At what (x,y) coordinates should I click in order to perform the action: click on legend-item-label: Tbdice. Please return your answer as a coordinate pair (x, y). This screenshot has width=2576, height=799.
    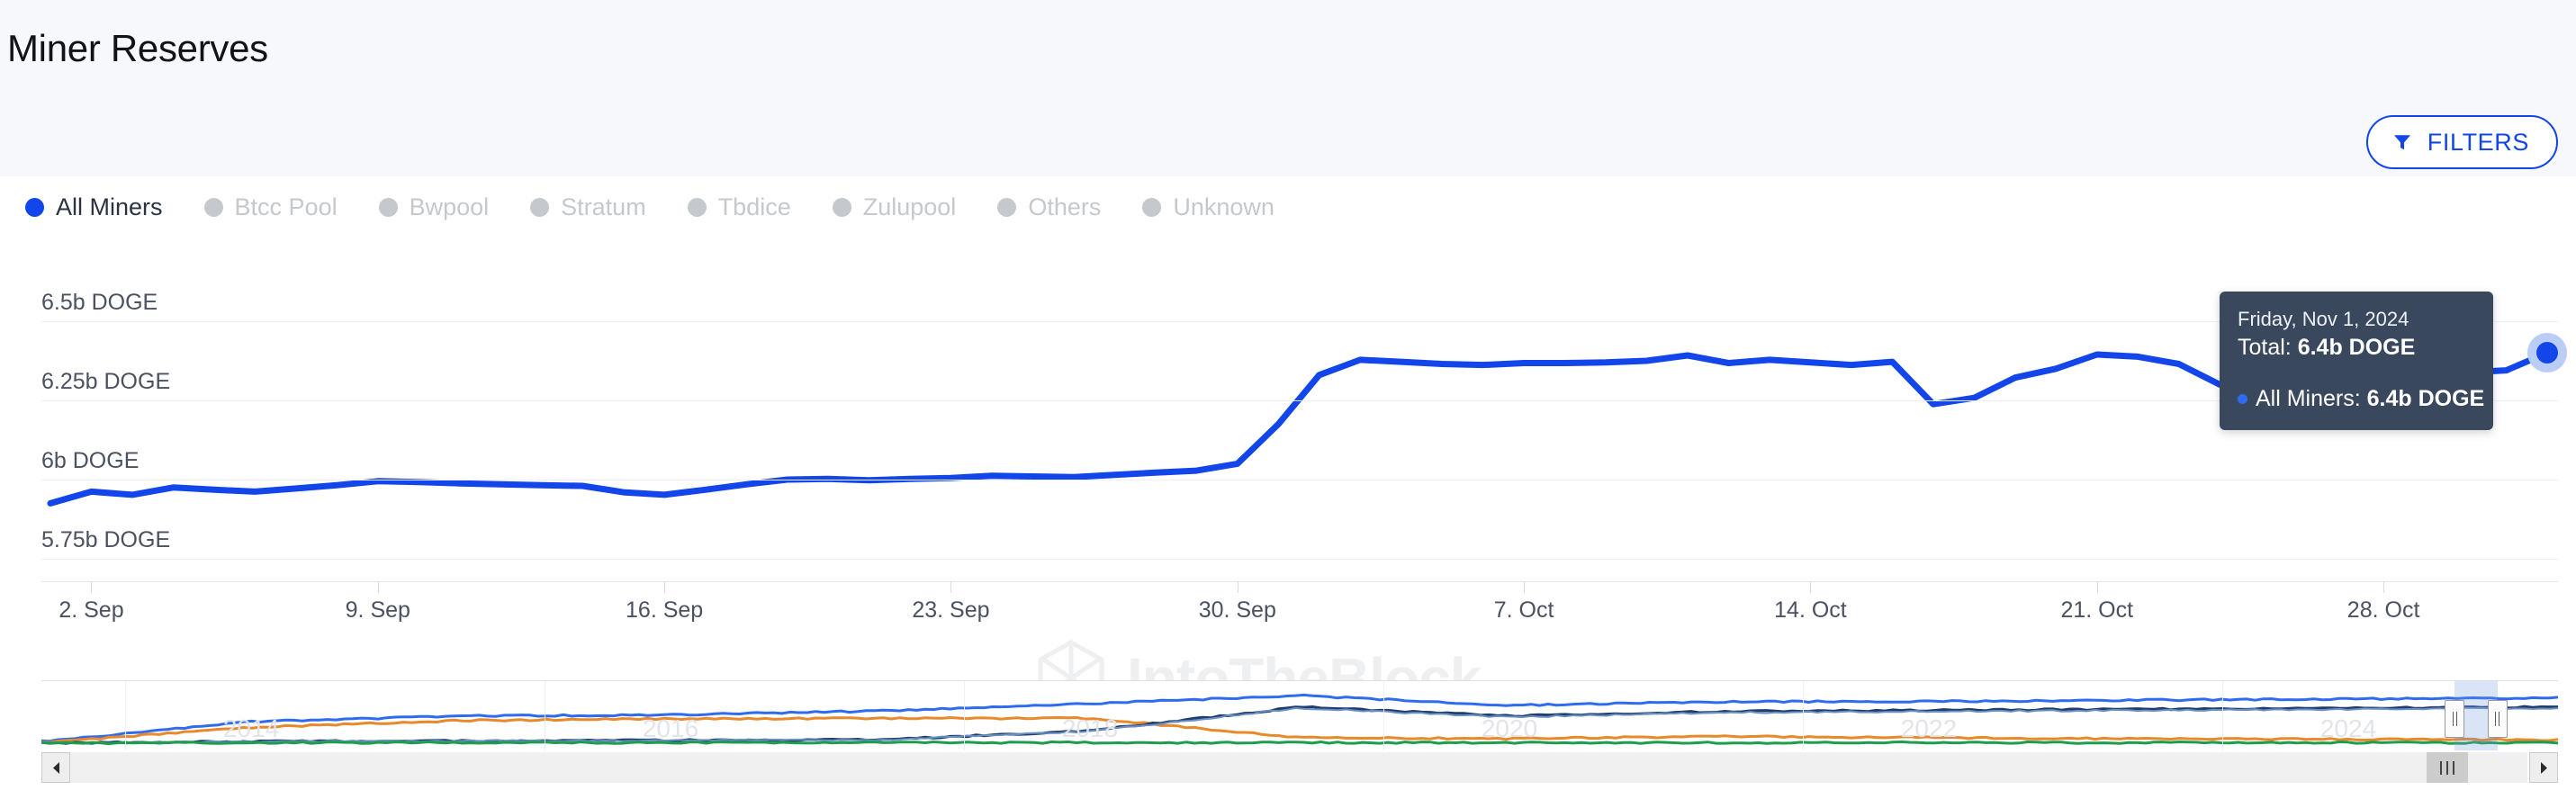
    Looking at the image, I should click on (754, 206).